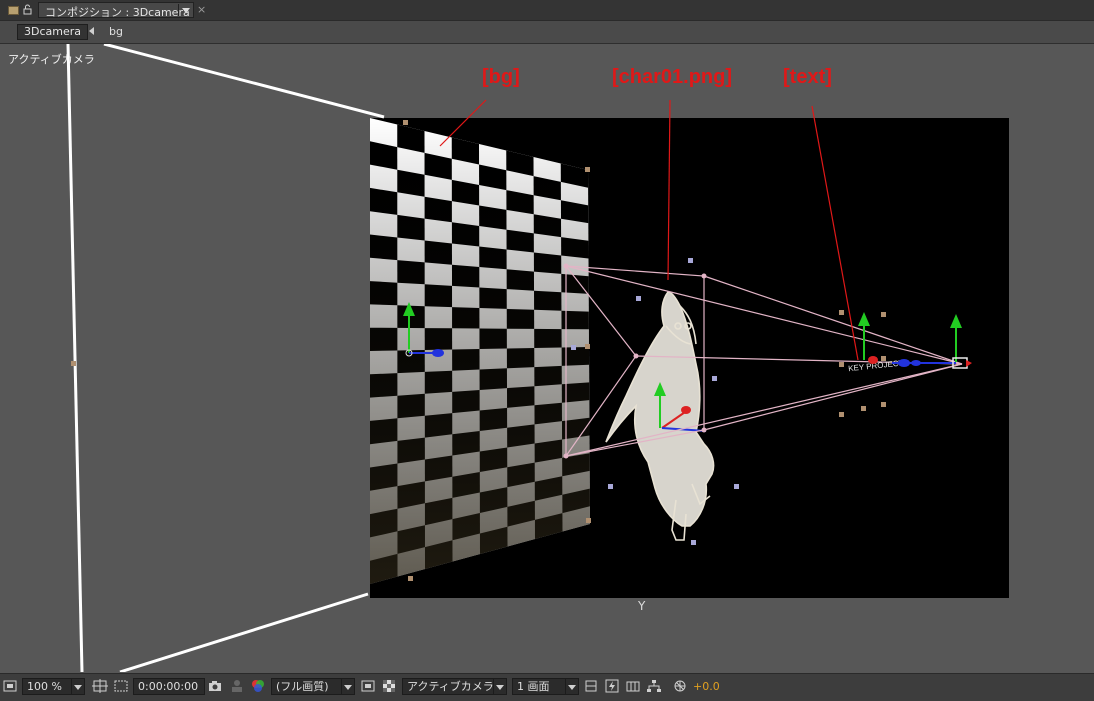 Image resolution: width=1094 pixels, height=701 pixels. What do you see at coordinates (185, 10) in the screenshot?
I see `tab-dropdown-button` at bounding box center [185, 10].